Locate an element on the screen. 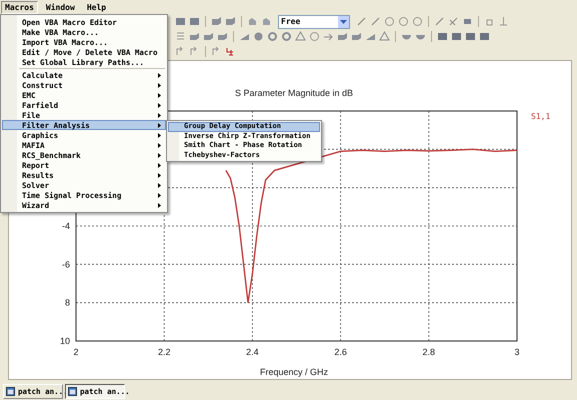 The width and height of the screenshot is (577, 400). x-tick-label: 3 is located at coordinates (517, 352).